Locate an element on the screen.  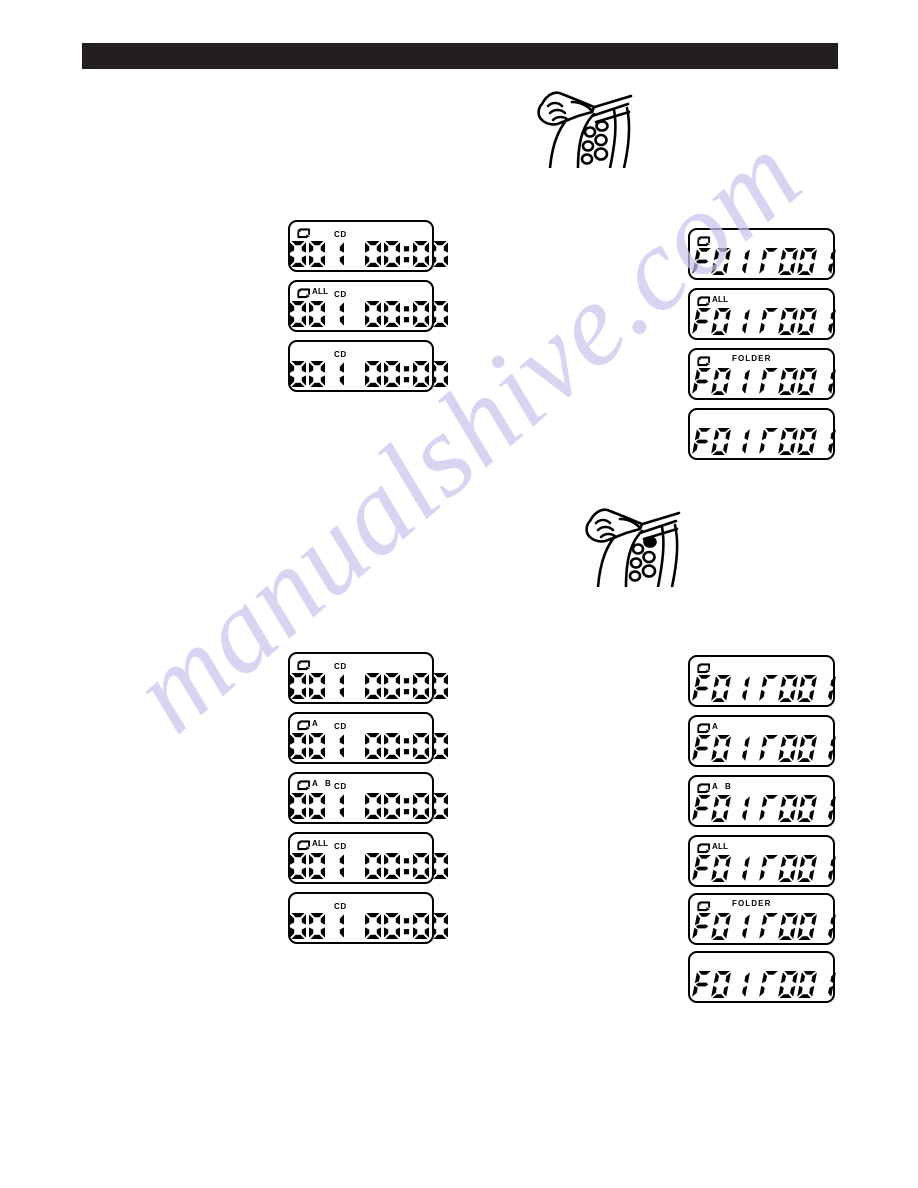
lcd-display-panel: A is located at coordinates (762, 741).